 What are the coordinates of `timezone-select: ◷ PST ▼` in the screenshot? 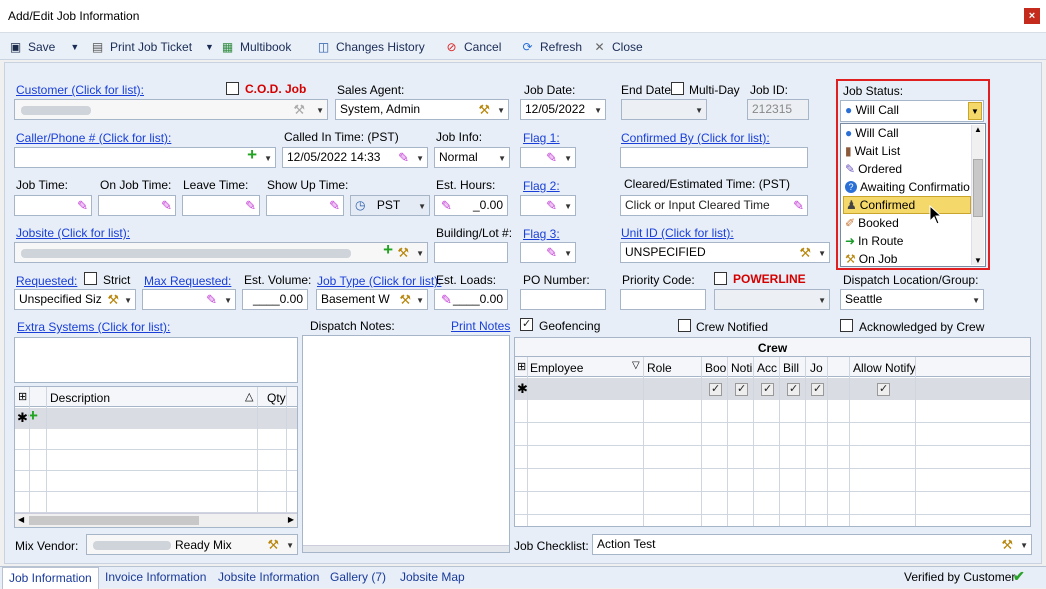 It's located at (390, 205).